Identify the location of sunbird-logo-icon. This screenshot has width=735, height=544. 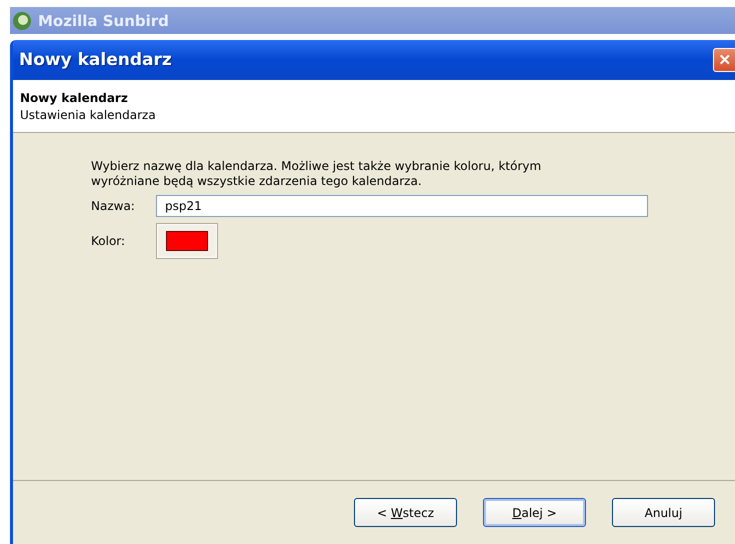
(22, 20).